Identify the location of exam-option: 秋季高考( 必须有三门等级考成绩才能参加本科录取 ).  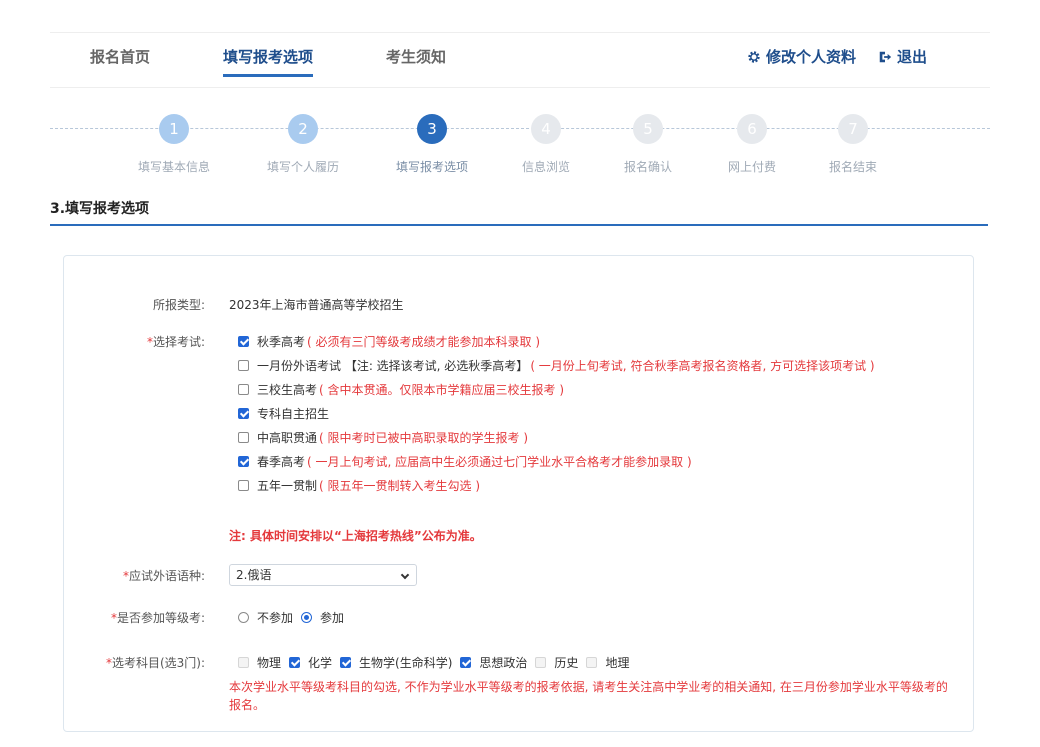
(389, 341).